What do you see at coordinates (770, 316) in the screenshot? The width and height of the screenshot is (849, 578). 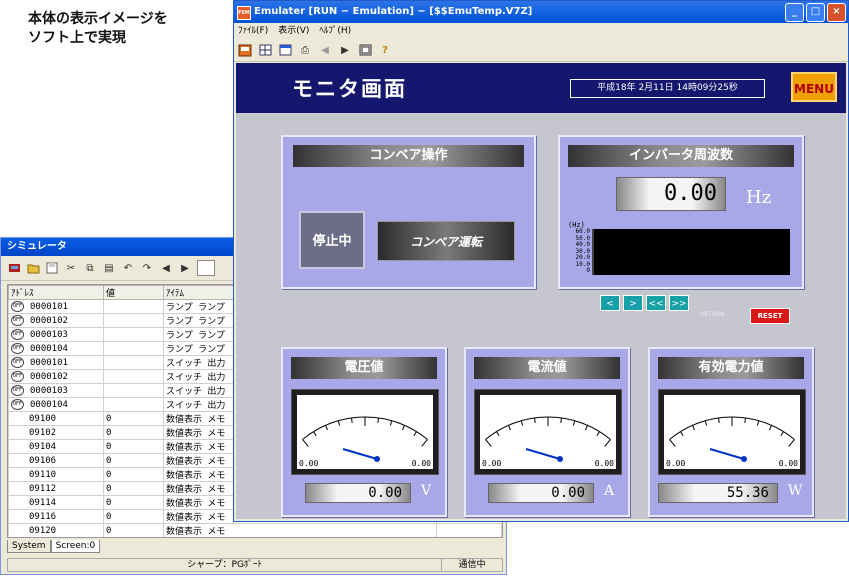 I see `reset-button: RESET` at bounding box center [770, 316].